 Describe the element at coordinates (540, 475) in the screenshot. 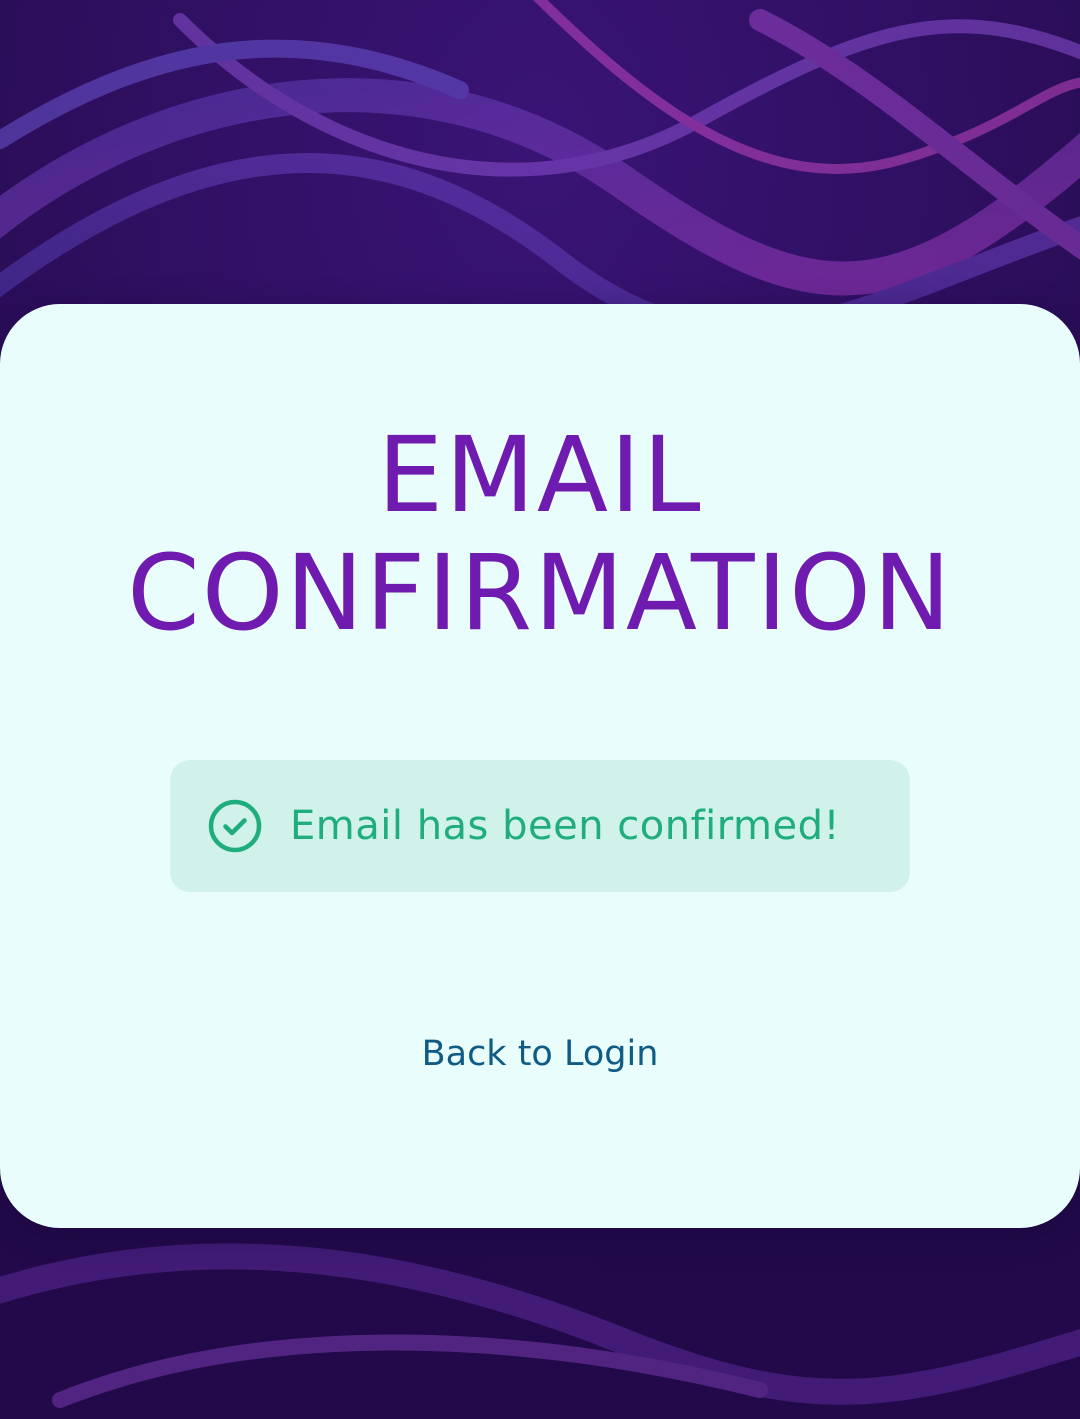

I see `page-title-line-1: EMAIL` at that location.